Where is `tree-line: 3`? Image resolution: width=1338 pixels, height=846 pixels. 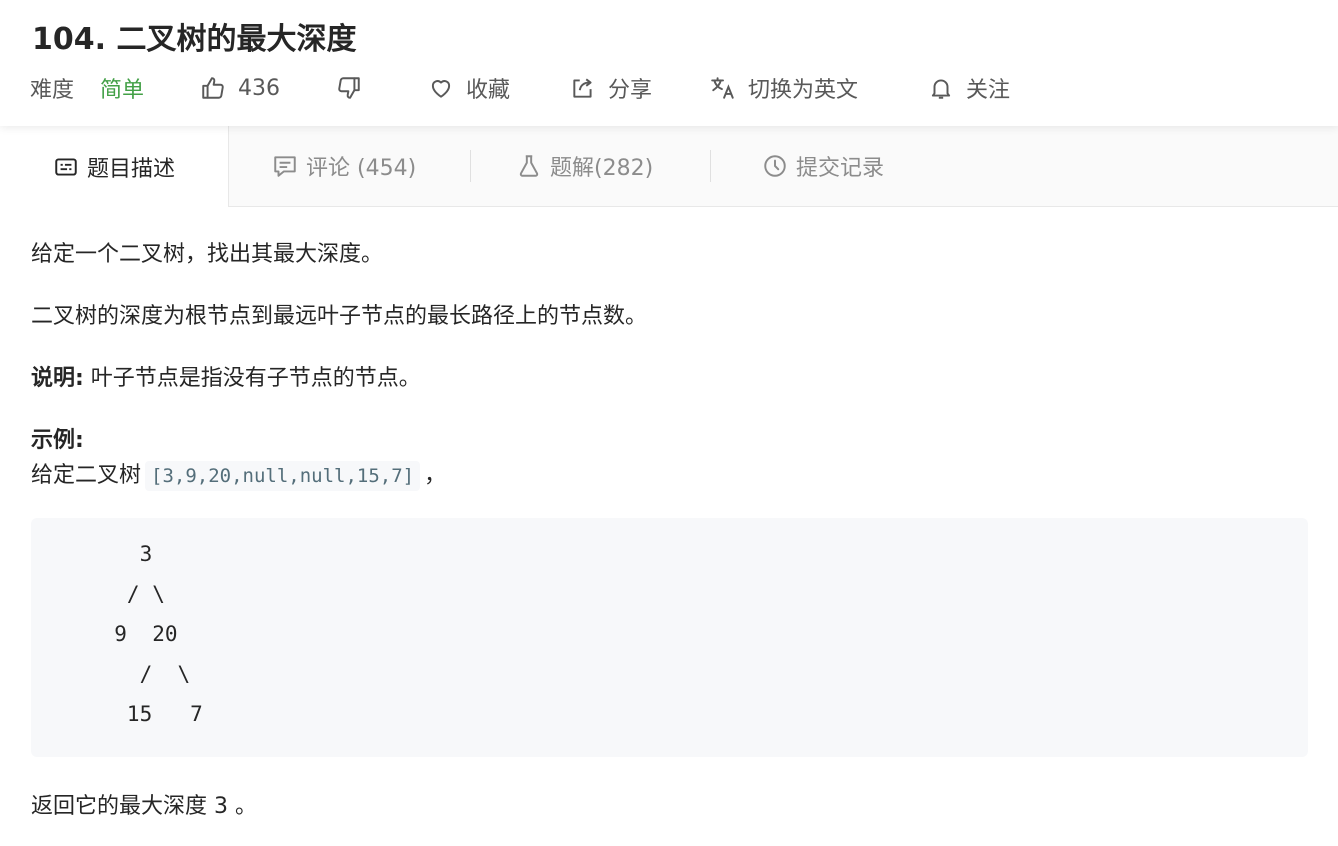 tree-line: 3 is located at coordinates (121, 554).